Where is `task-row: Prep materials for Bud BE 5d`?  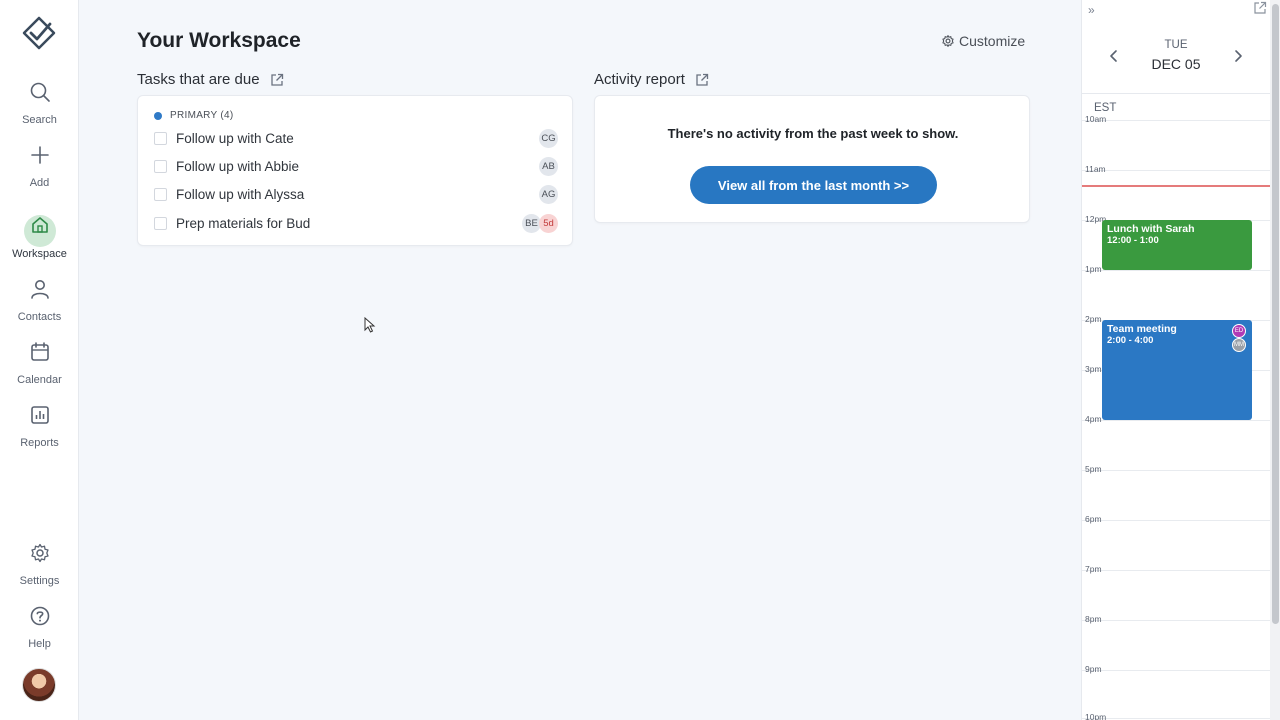 task-row: Prep materials for Bud BE 5d is located at coordinates (356, 223).